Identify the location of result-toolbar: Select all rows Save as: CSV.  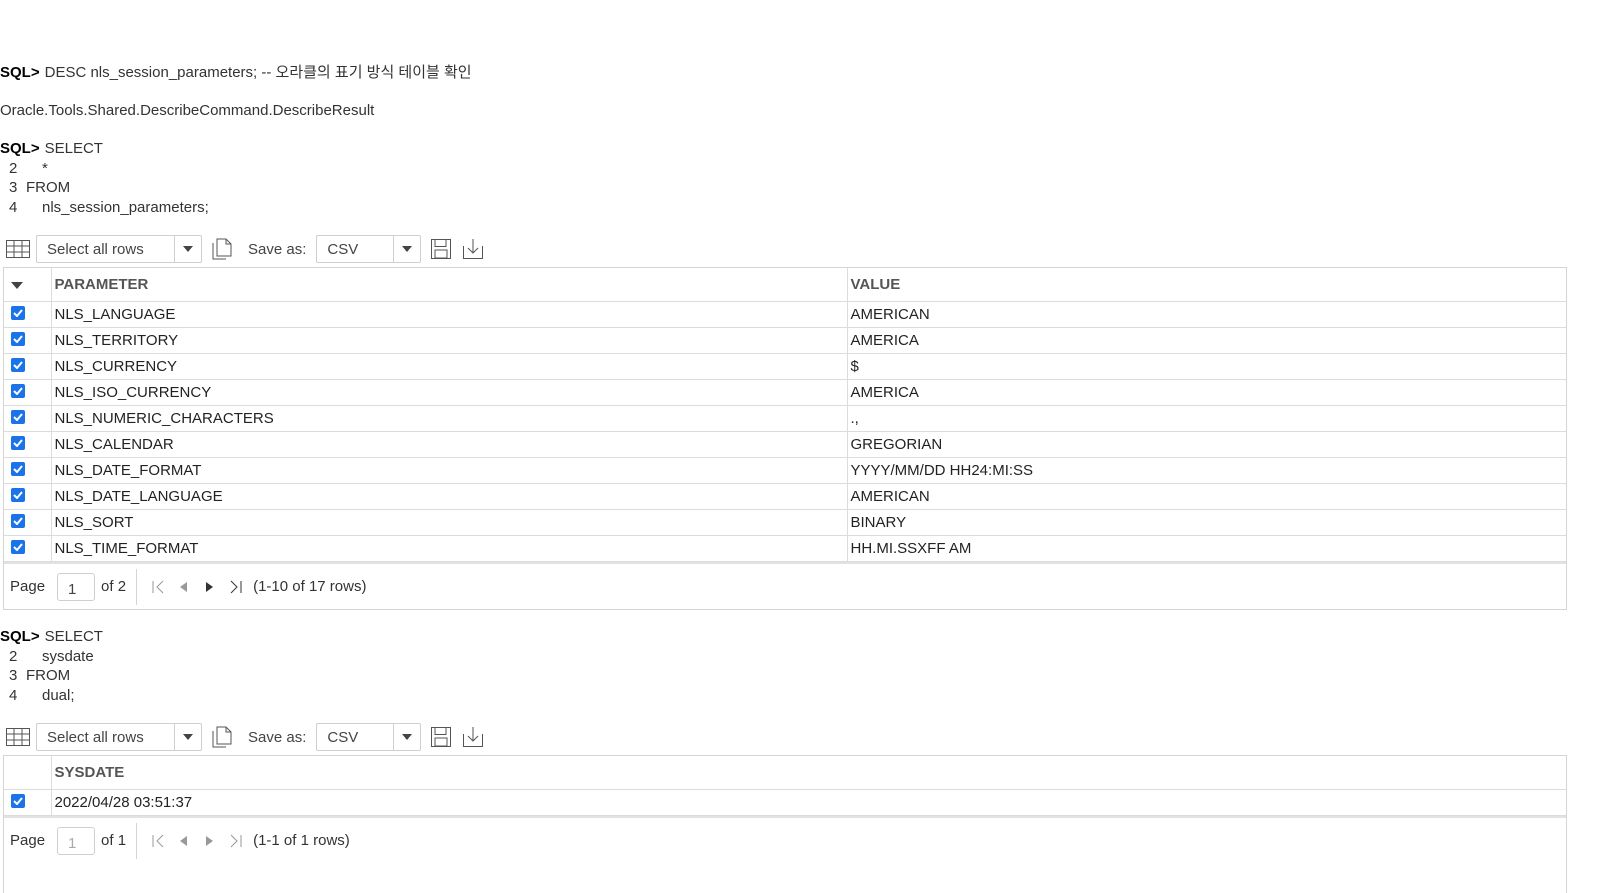
(247, 249).